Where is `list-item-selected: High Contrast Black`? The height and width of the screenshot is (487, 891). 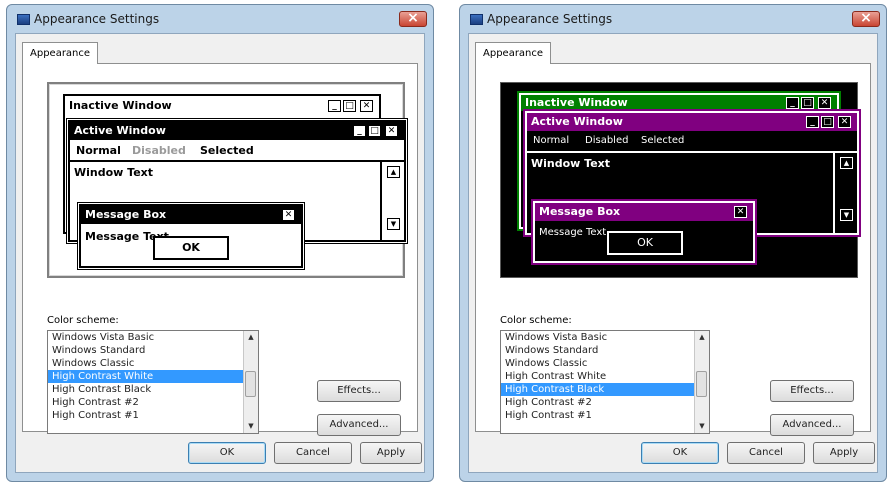
list-item-selected: High Contrast Black is located at coordinates (605, 389).